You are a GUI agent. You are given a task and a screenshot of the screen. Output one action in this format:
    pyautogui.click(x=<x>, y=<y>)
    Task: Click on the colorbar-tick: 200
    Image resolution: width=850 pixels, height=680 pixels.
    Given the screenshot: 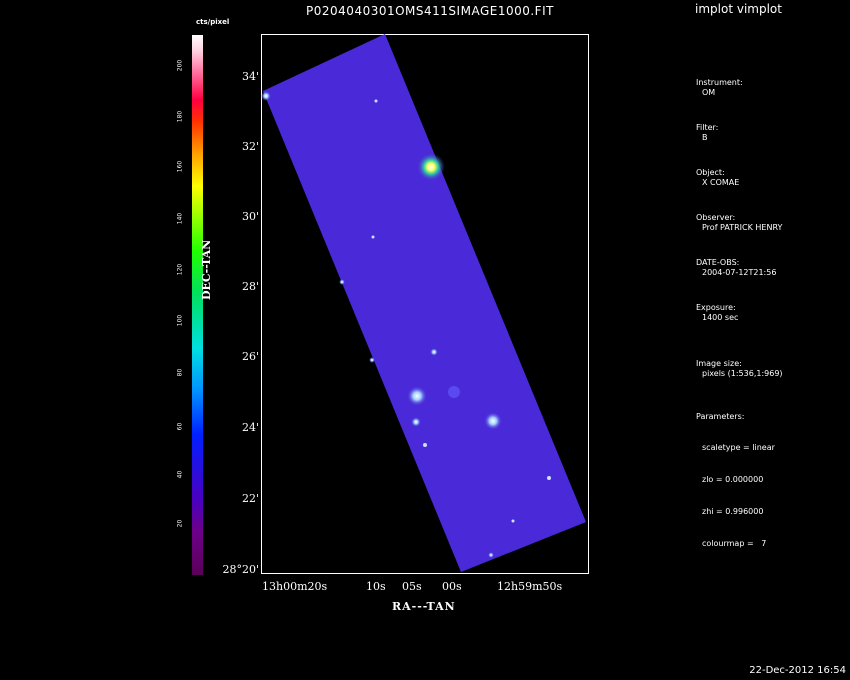 What is the action you would take?
    pyautogui.click(x=180, y=65)
    